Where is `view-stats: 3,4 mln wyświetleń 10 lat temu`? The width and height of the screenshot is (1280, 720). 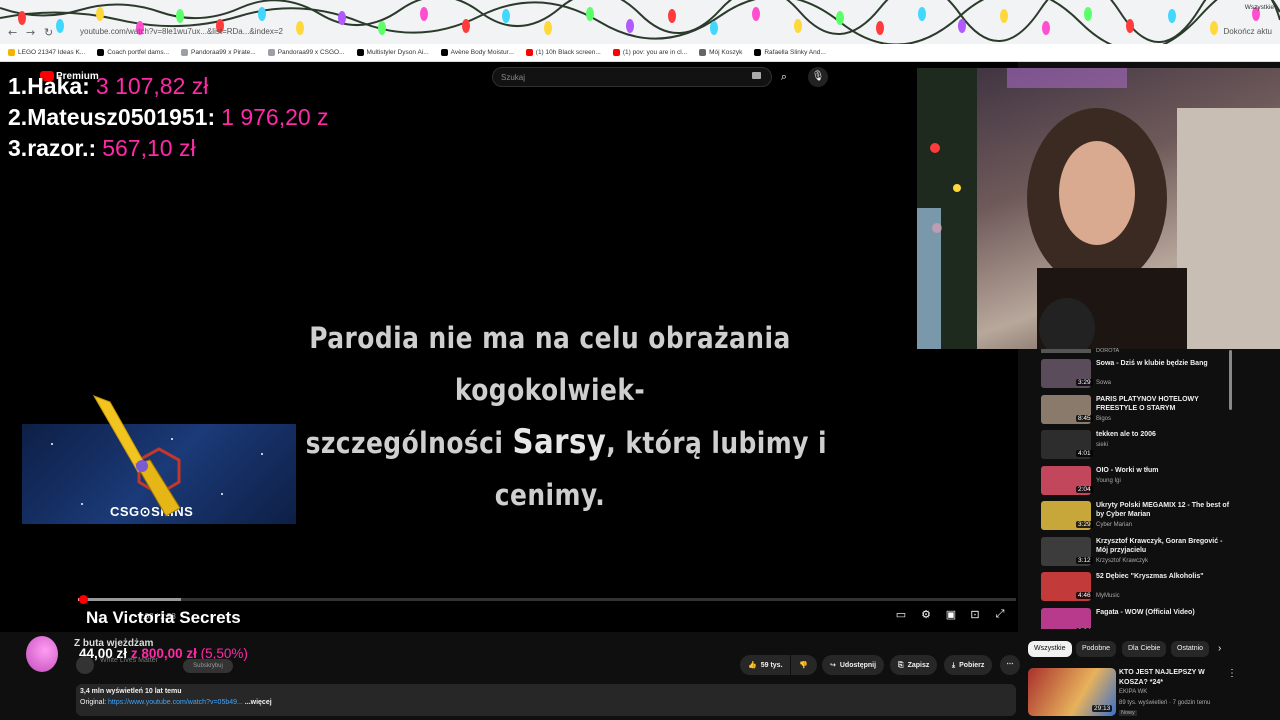
view-stats: 3,4 mln wyświetleń 10 lat temu is located at coordinates (131, 691).